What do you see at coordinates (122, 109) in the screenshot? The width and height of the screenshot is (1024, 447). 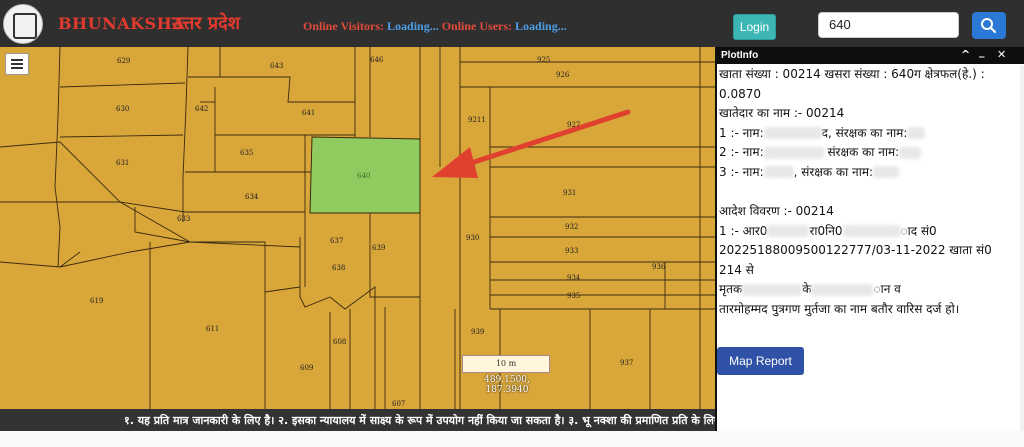 I see `plot-label: 630` at bounding box center [122, 109].